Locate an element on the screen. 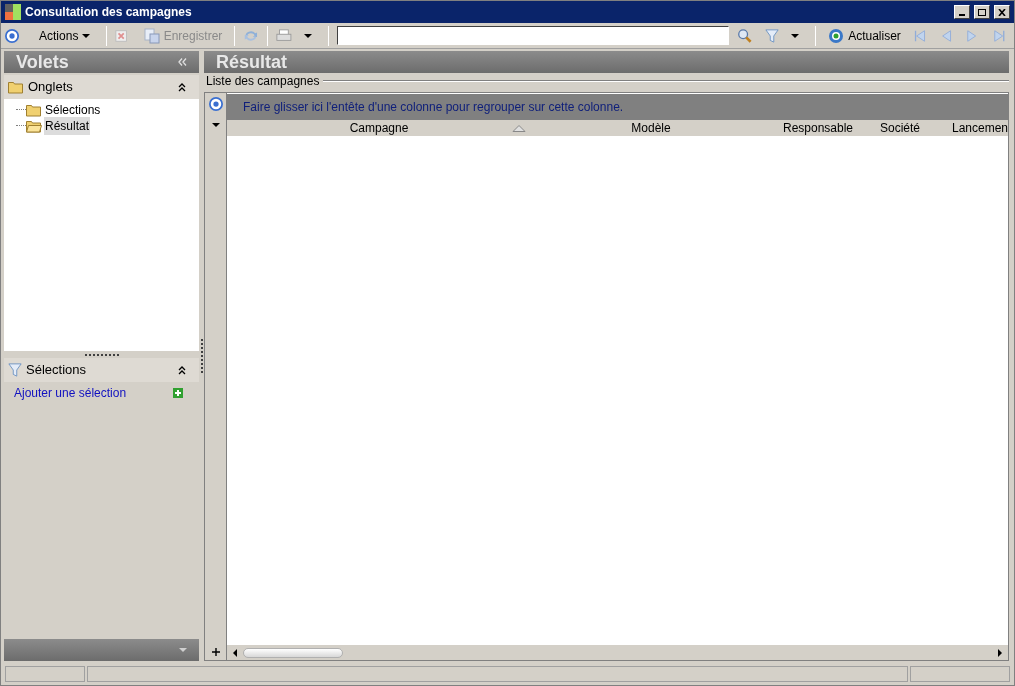 This screenshot has width=1015, height=686. scroll-right-icon is located at coordinates (1000, 652).